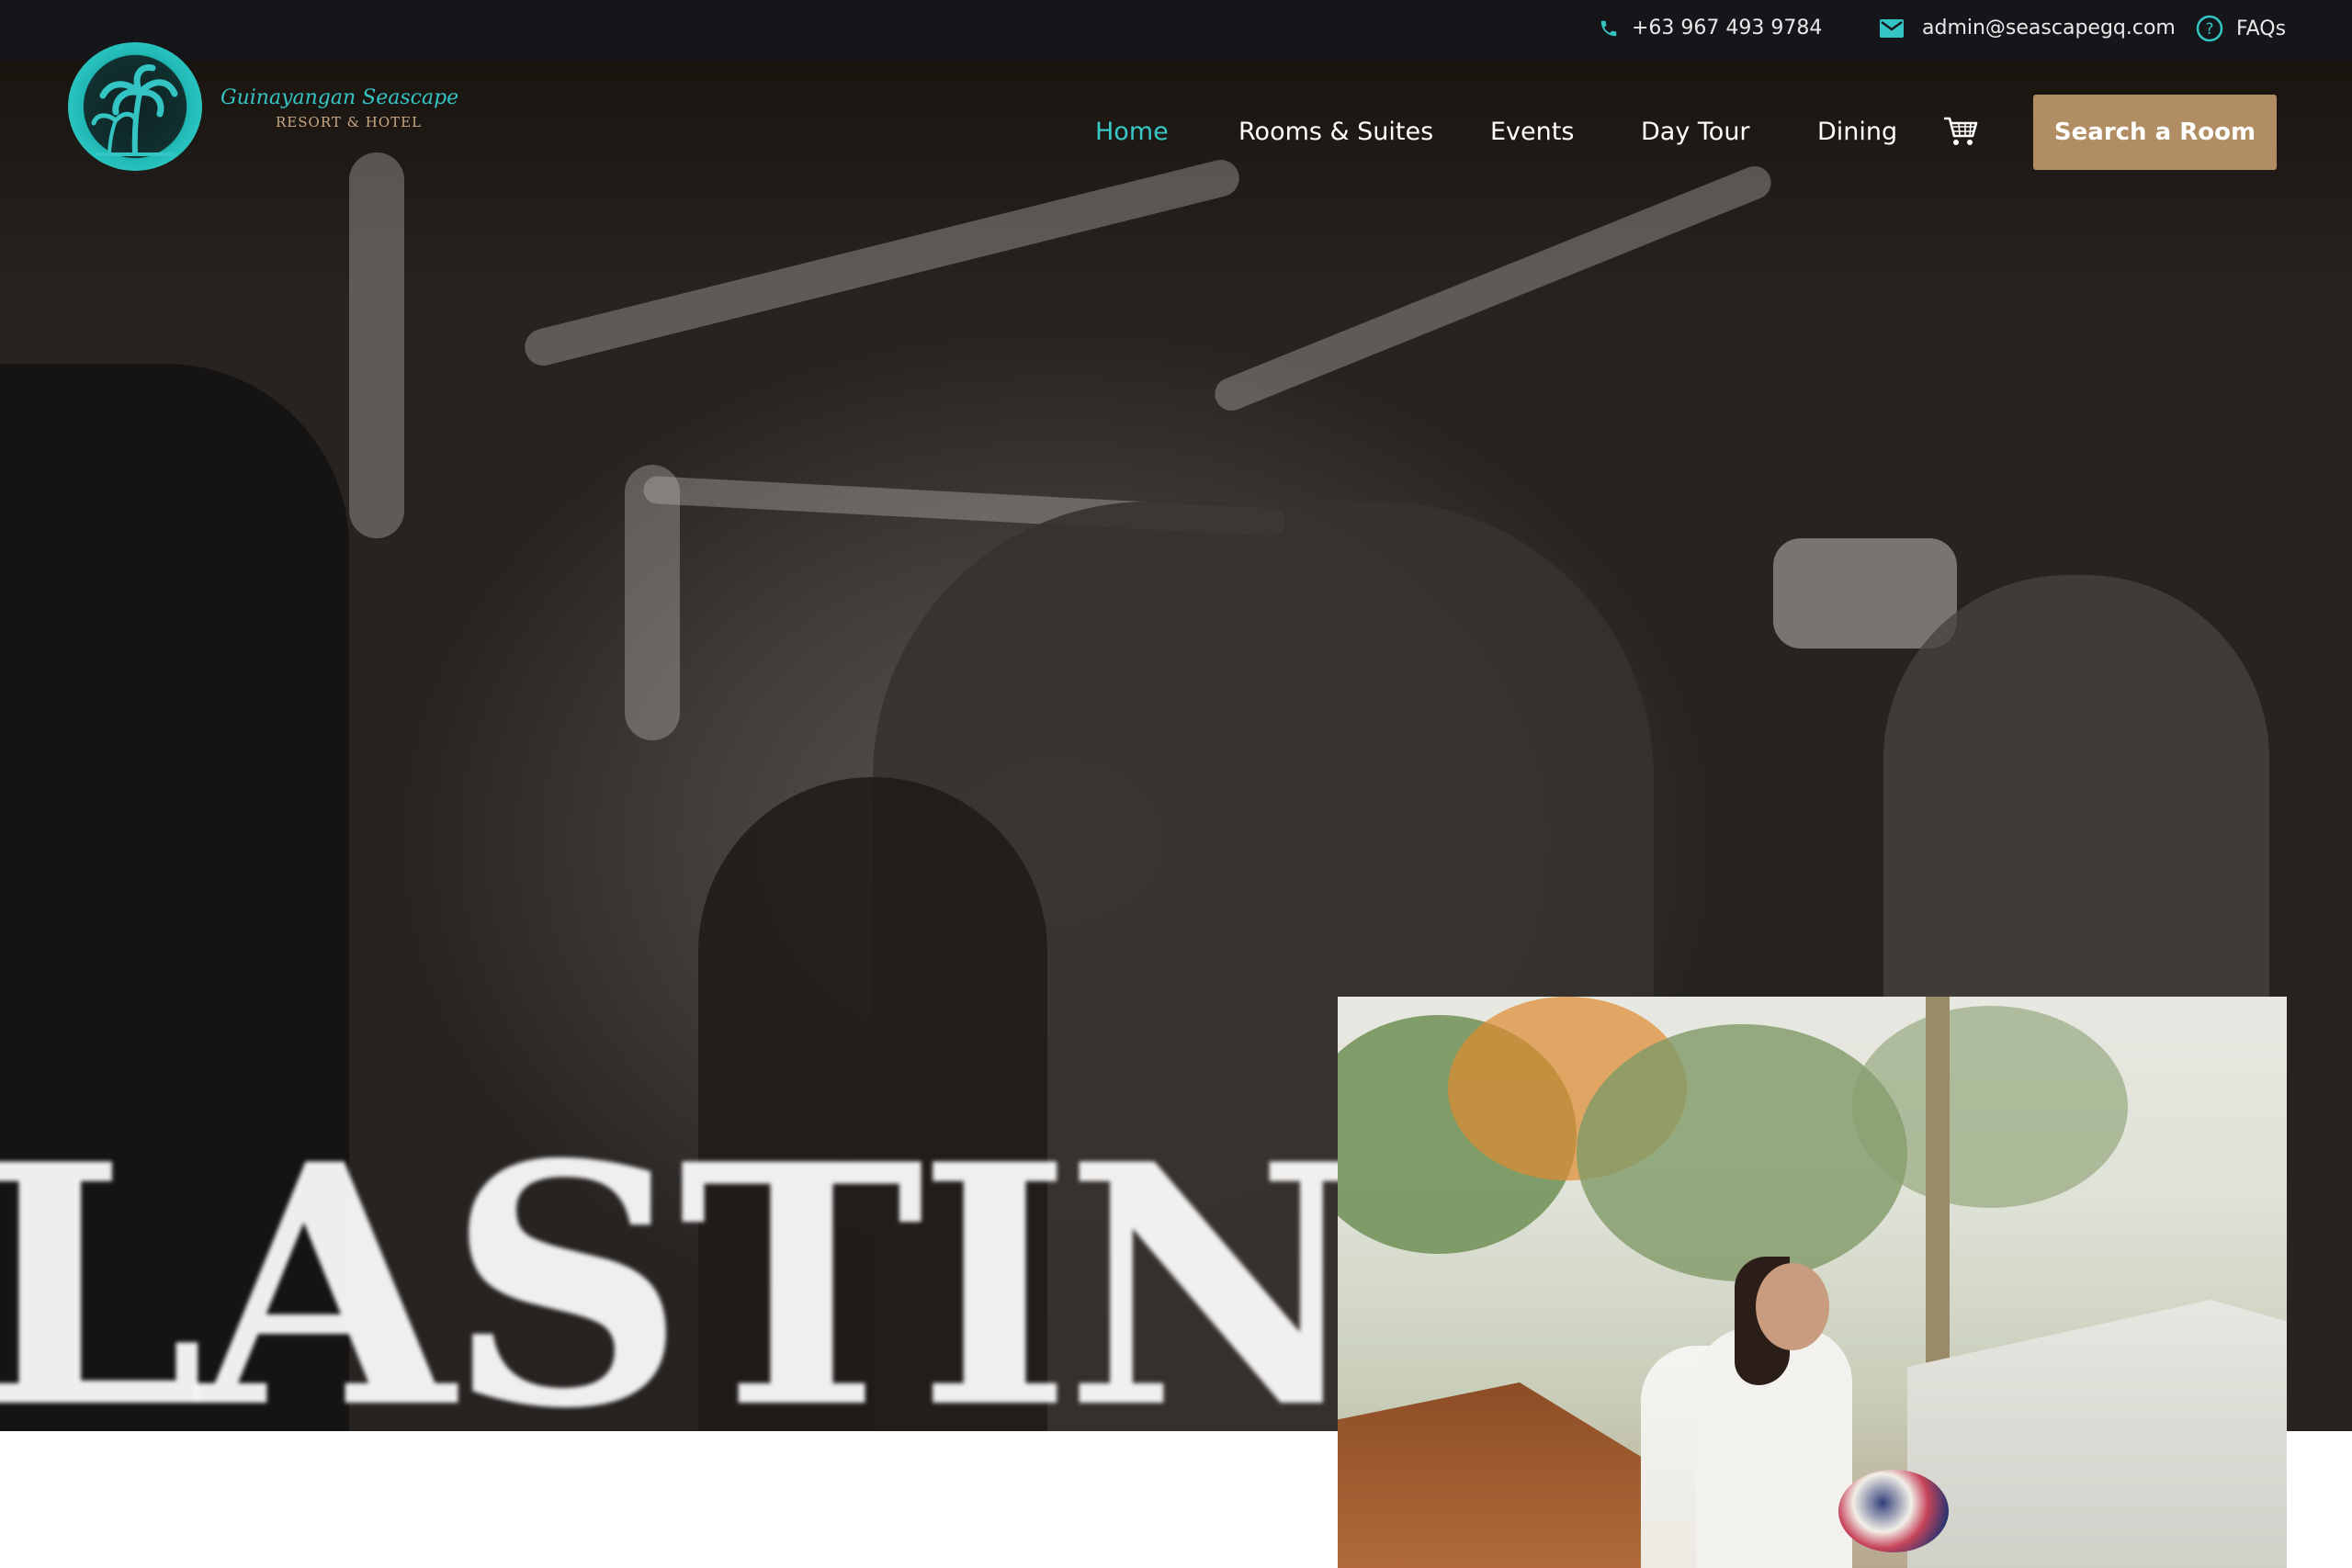 The height and width of the screenshot is (1568, 2352). I want to click on phone-number: +63 967 493 9784, so click(1727, 28).